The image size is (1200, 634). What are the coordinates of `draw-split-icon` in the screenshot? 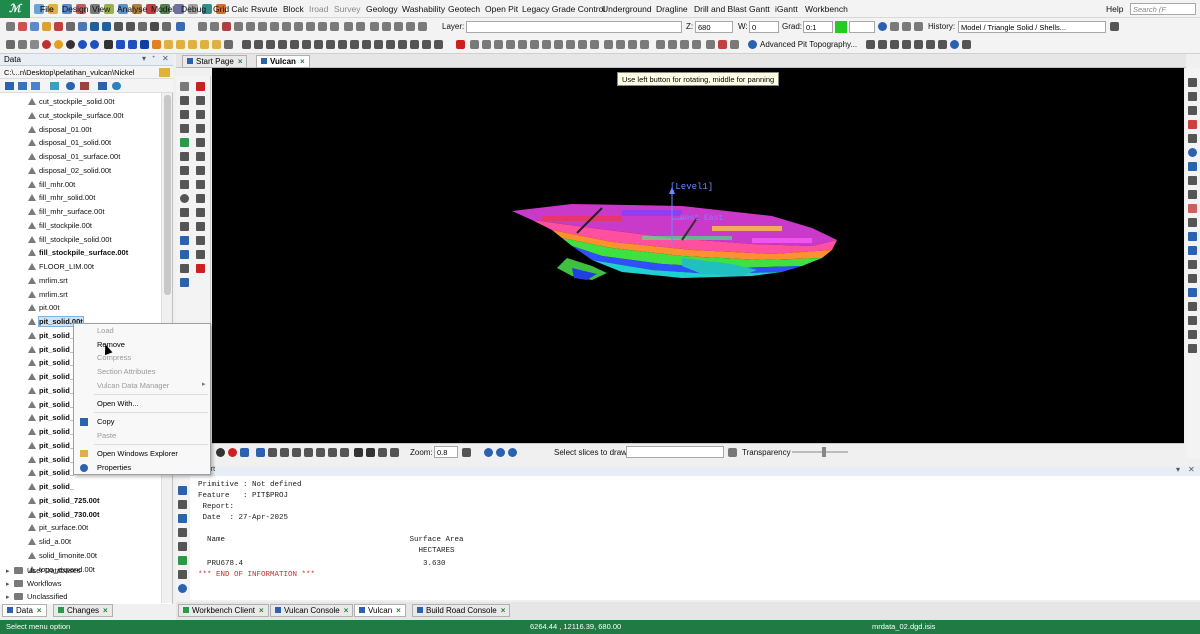 It's located at (200, 156).